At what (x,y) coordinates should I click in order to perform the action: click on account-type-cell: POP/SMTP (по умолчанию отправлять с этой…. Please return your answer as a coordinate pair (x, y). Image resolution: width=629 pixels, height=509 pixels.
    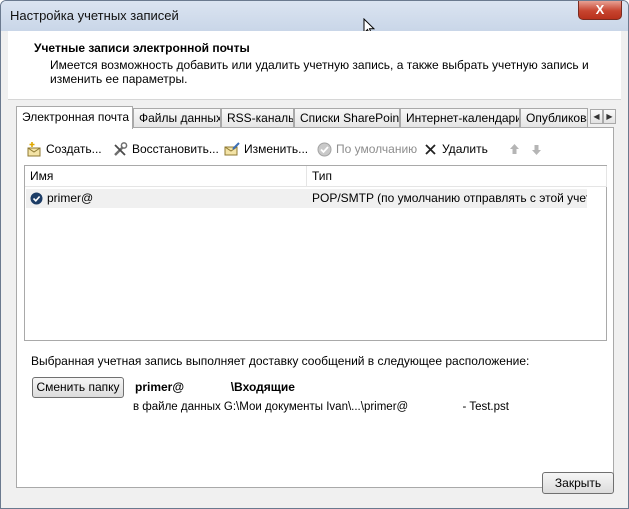
    Looking at the image, I should click on (449, 198).